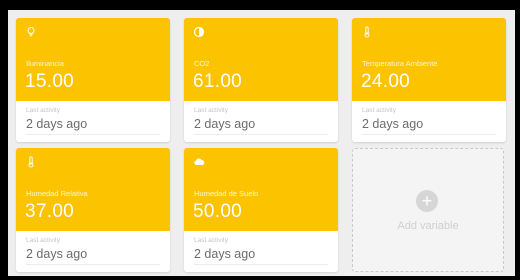 This screenshot has width=520, height=280. I want to click on variable-value: 61.00, so click(218, 81).